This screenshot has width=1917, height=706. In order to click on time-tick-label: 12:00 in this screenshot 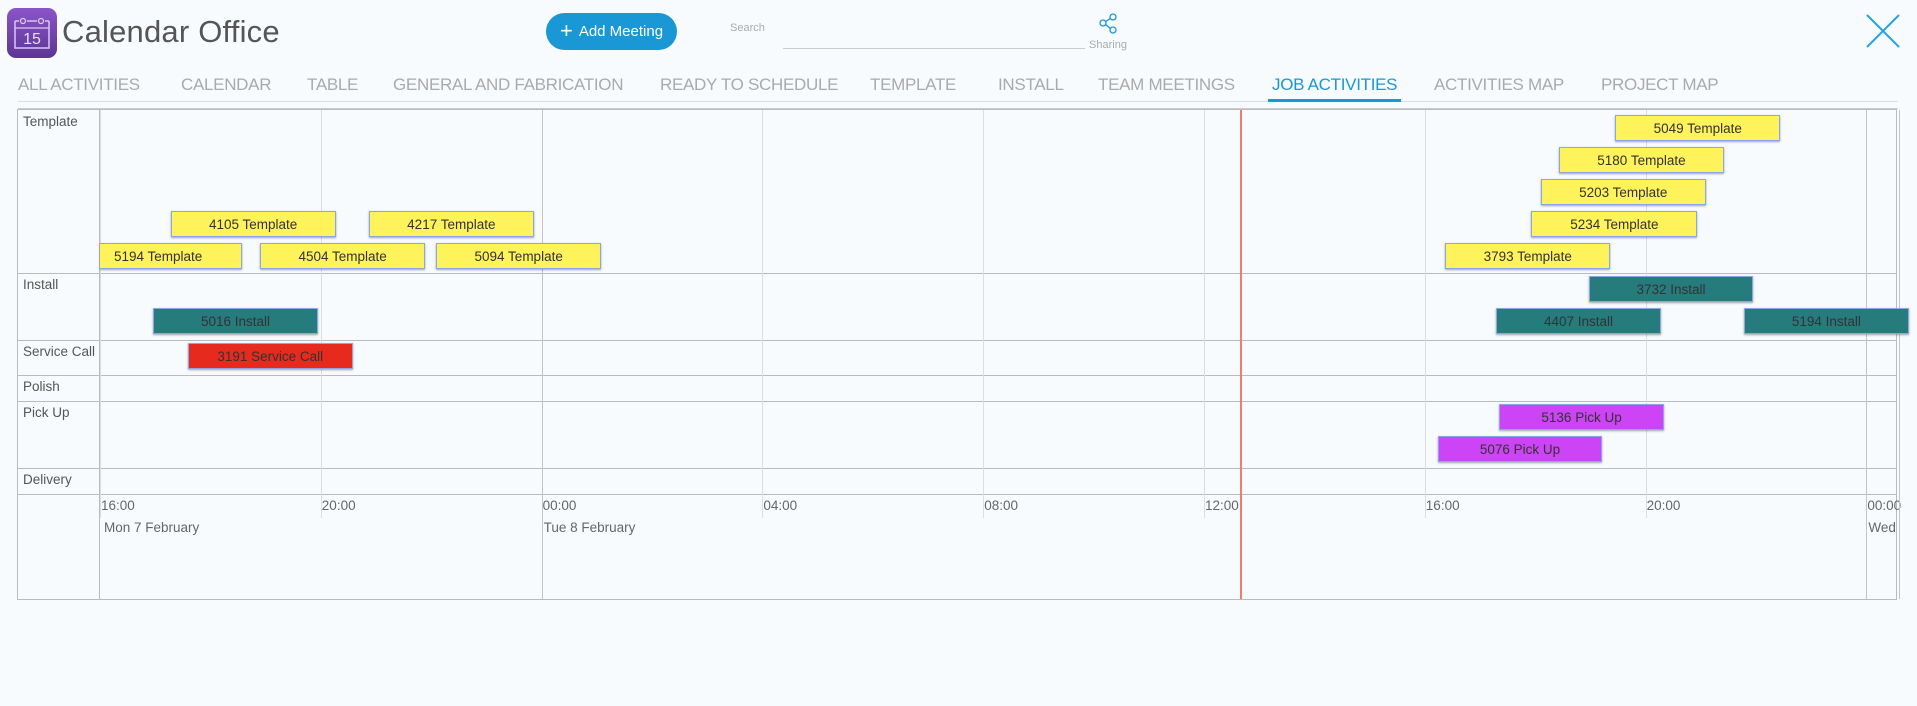, I will do `click(1222, 505)`.